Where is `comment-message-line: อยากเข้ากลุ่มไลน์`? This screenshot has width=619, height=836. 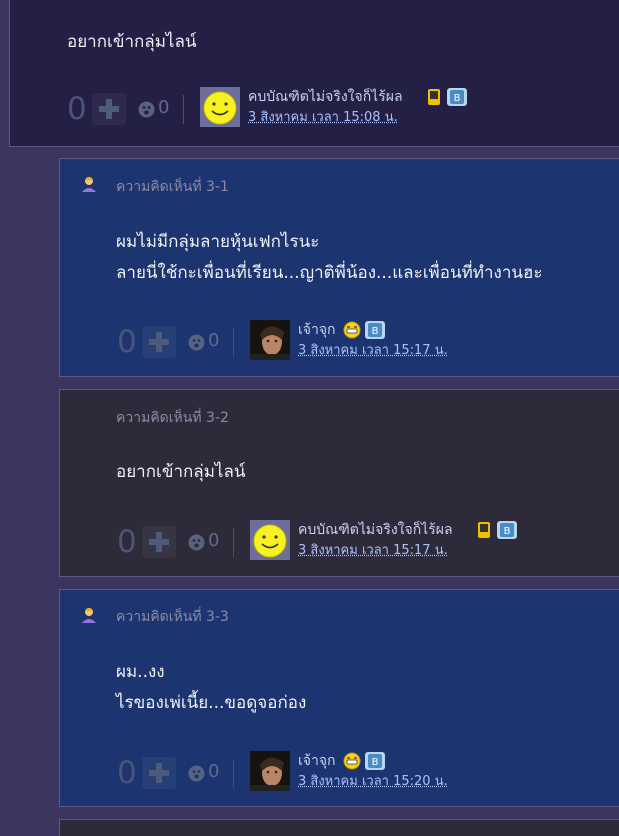 comment-message-line: อยากเข้ากลุ่มไลน์ is located at coordinates (181, 472).